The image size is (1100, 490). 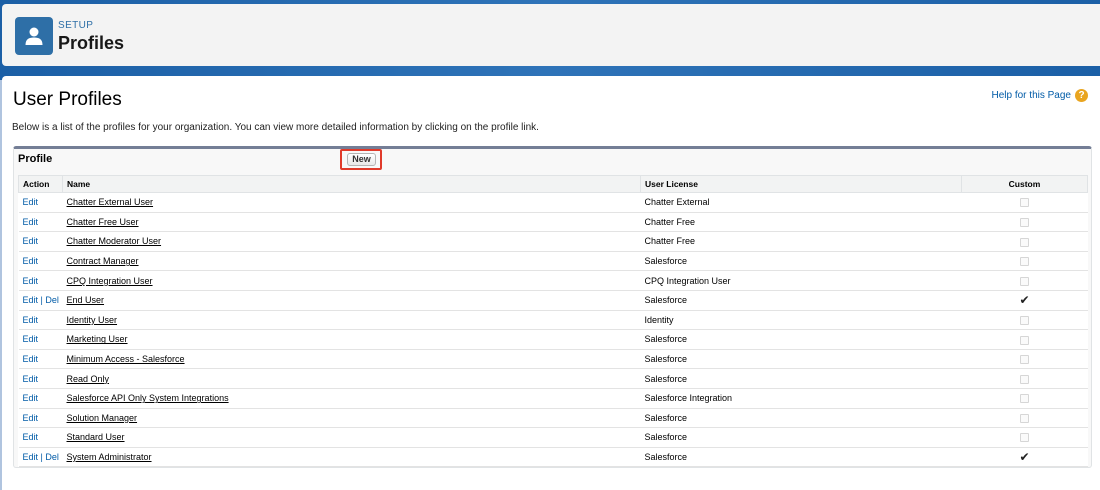 What do you see at coordinates (361, 159) in the screenshot?
I see `new-profile-button: New` at bounding box center [361, 159].